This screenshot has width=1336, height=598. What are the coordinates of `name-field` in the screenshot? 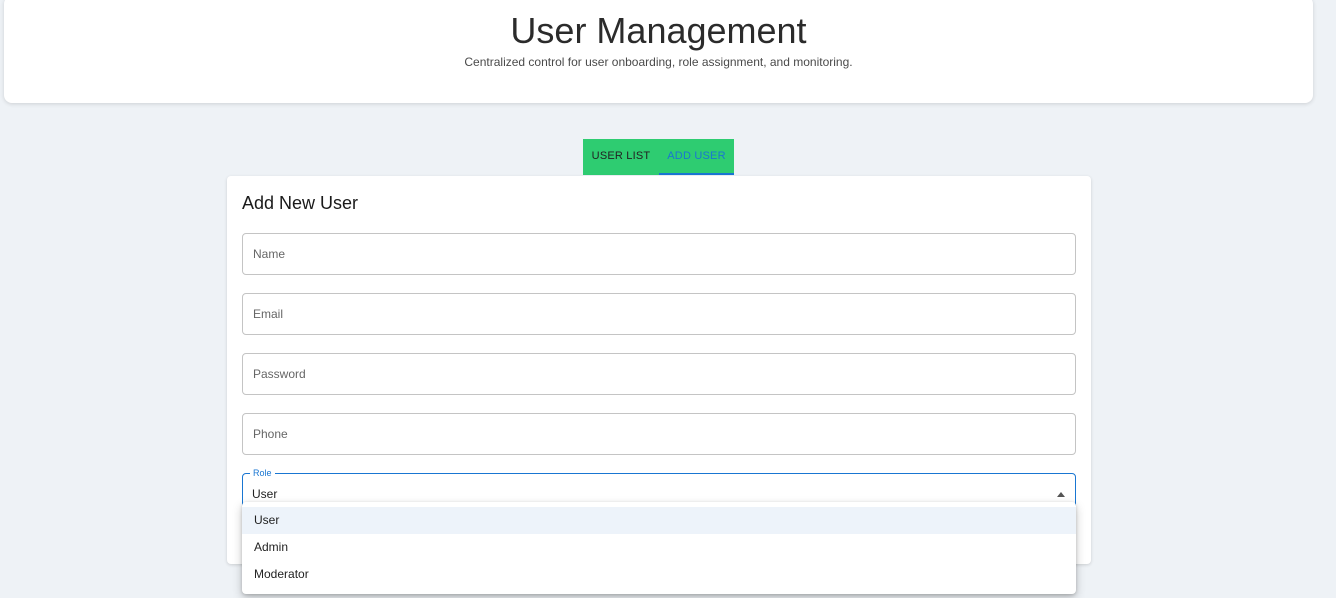 It's located at (659, 254).